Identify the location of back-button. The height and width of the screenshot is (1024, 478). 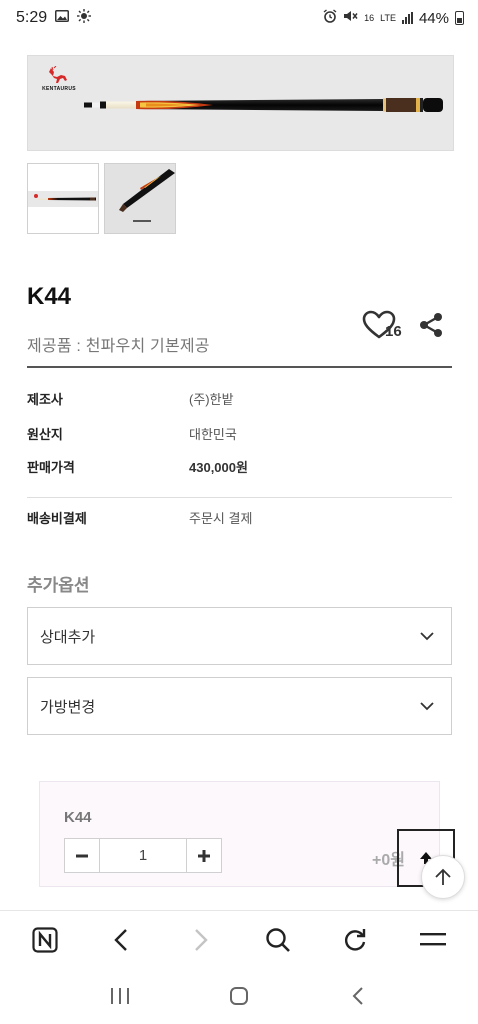
(122, 940).